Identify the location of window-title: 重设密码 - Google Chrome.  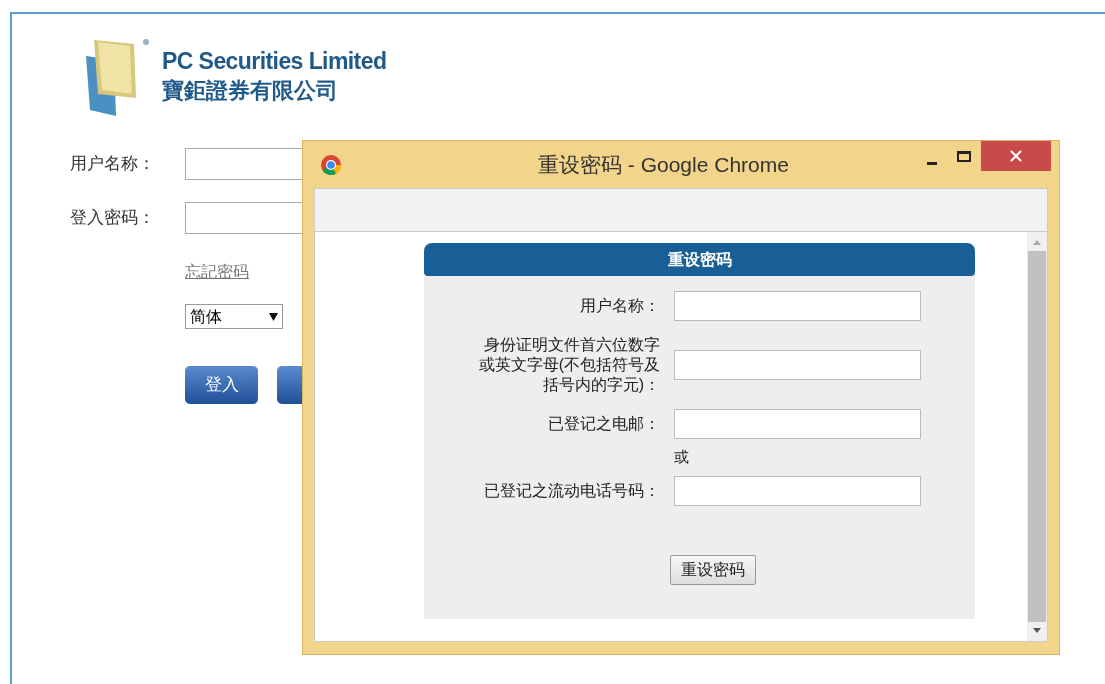
(663, 164).